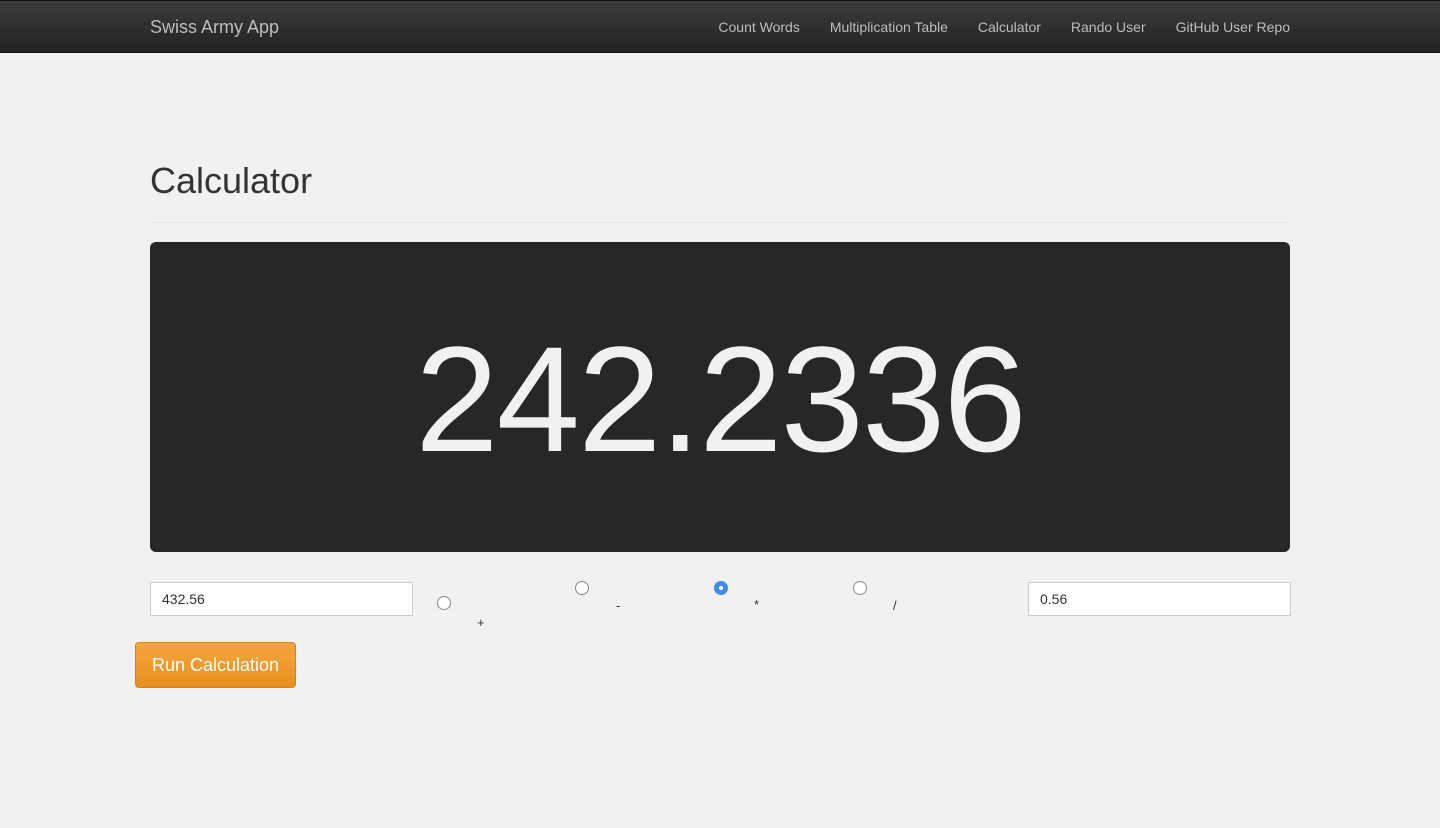  Describe the element at coordinates (757, 604) in the screenshot. I see `operation-label-multiply: *` at that location.